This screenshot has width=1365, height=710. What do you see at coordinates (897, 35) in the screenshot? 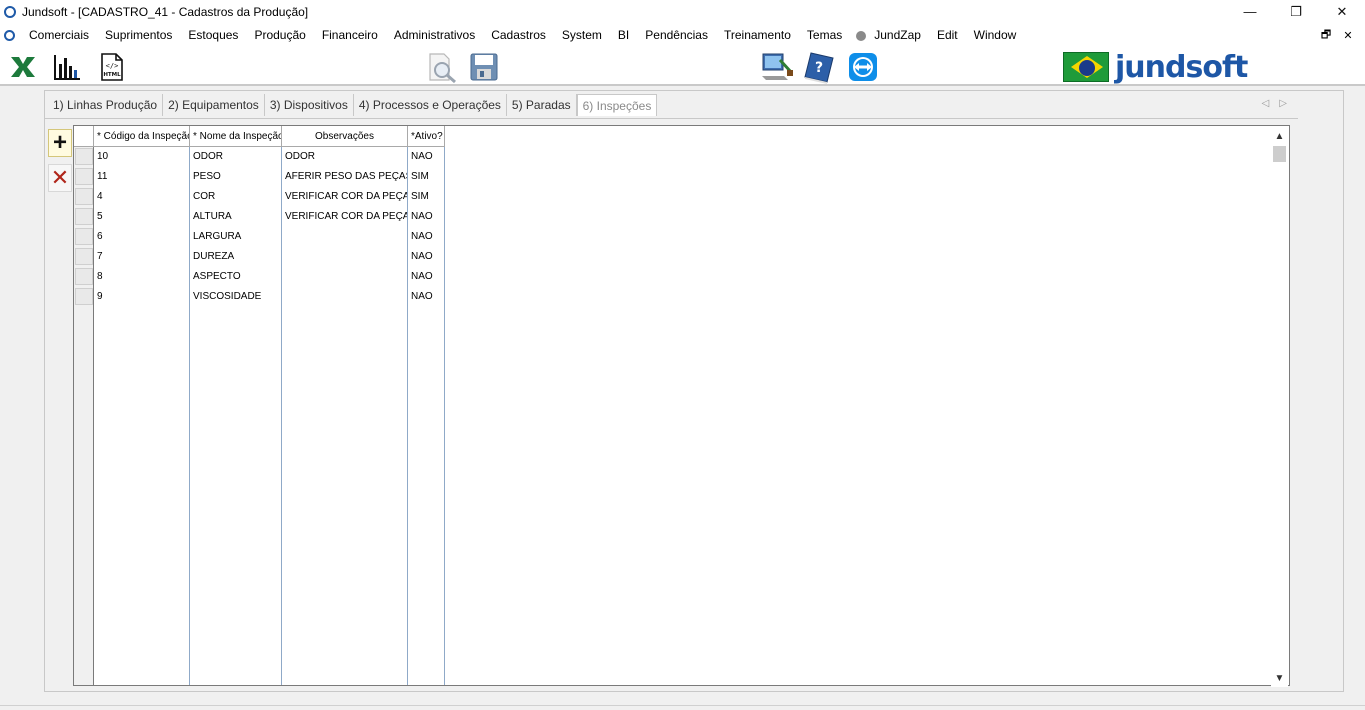
I see `menu-jundzap: JundZap` at bounding box center [897, 35].